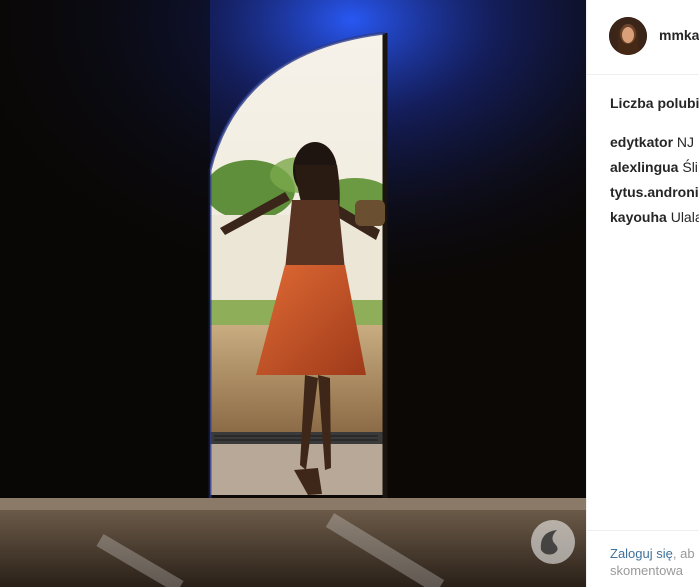 Image resolution: width=699 pixels, height=587 pixels. What do you see at coordinates (628, 36) in the screenshot?
I see `avatar` at bounding box center [628, 36].